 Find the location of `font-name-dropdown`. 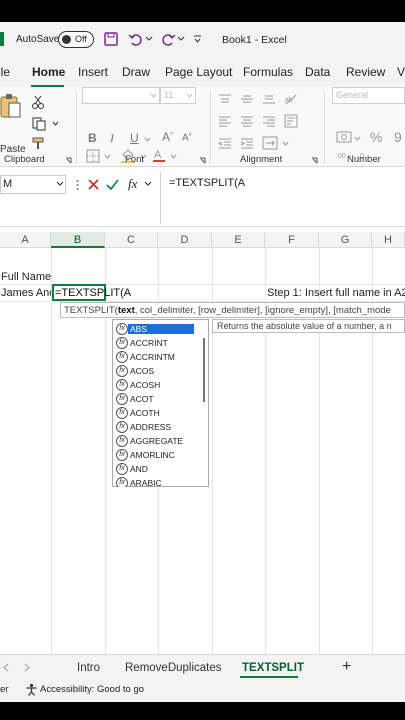

font-name-dropdown is located at coordinates (121, 95).